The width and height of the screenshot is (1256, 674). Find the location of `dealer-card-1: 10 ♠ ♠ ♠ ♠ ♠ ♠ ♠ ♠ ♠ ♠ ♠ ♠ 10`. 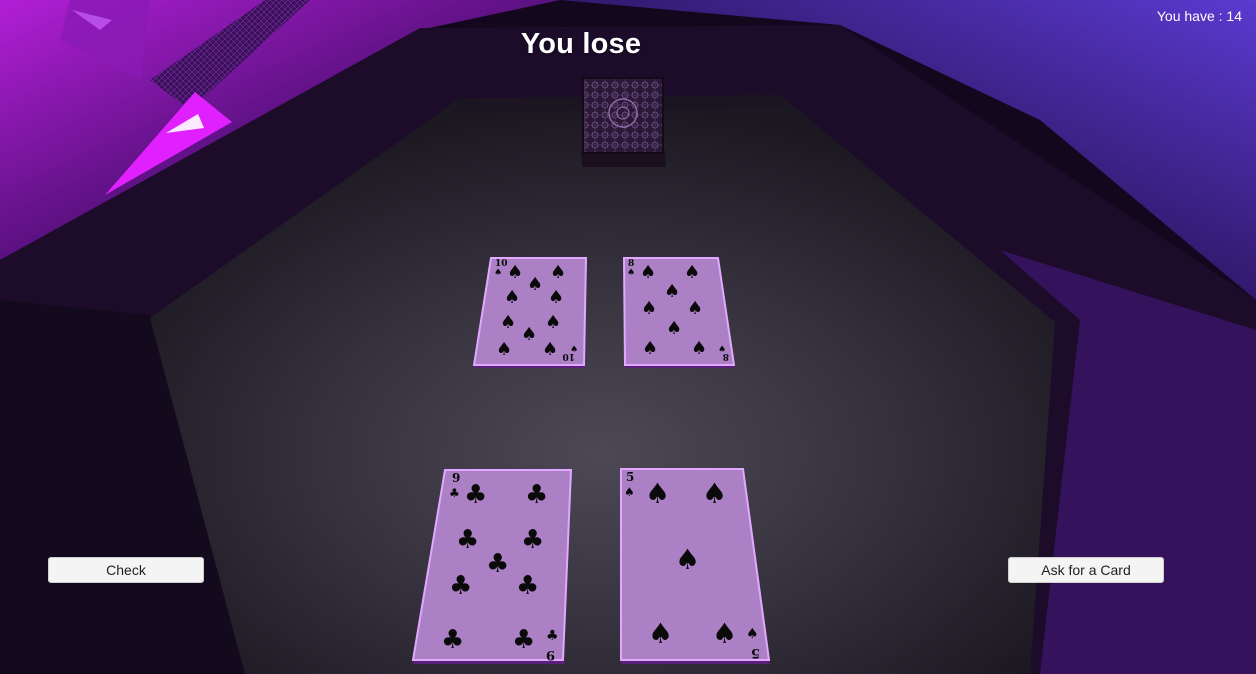

dealer-card-1: 10 ♠ ♠ ♠ ♠ ♠ ♠ ♠ ♠ ♠ ♠ ♠ ♠ 10 is located at coordinates (530, 312).